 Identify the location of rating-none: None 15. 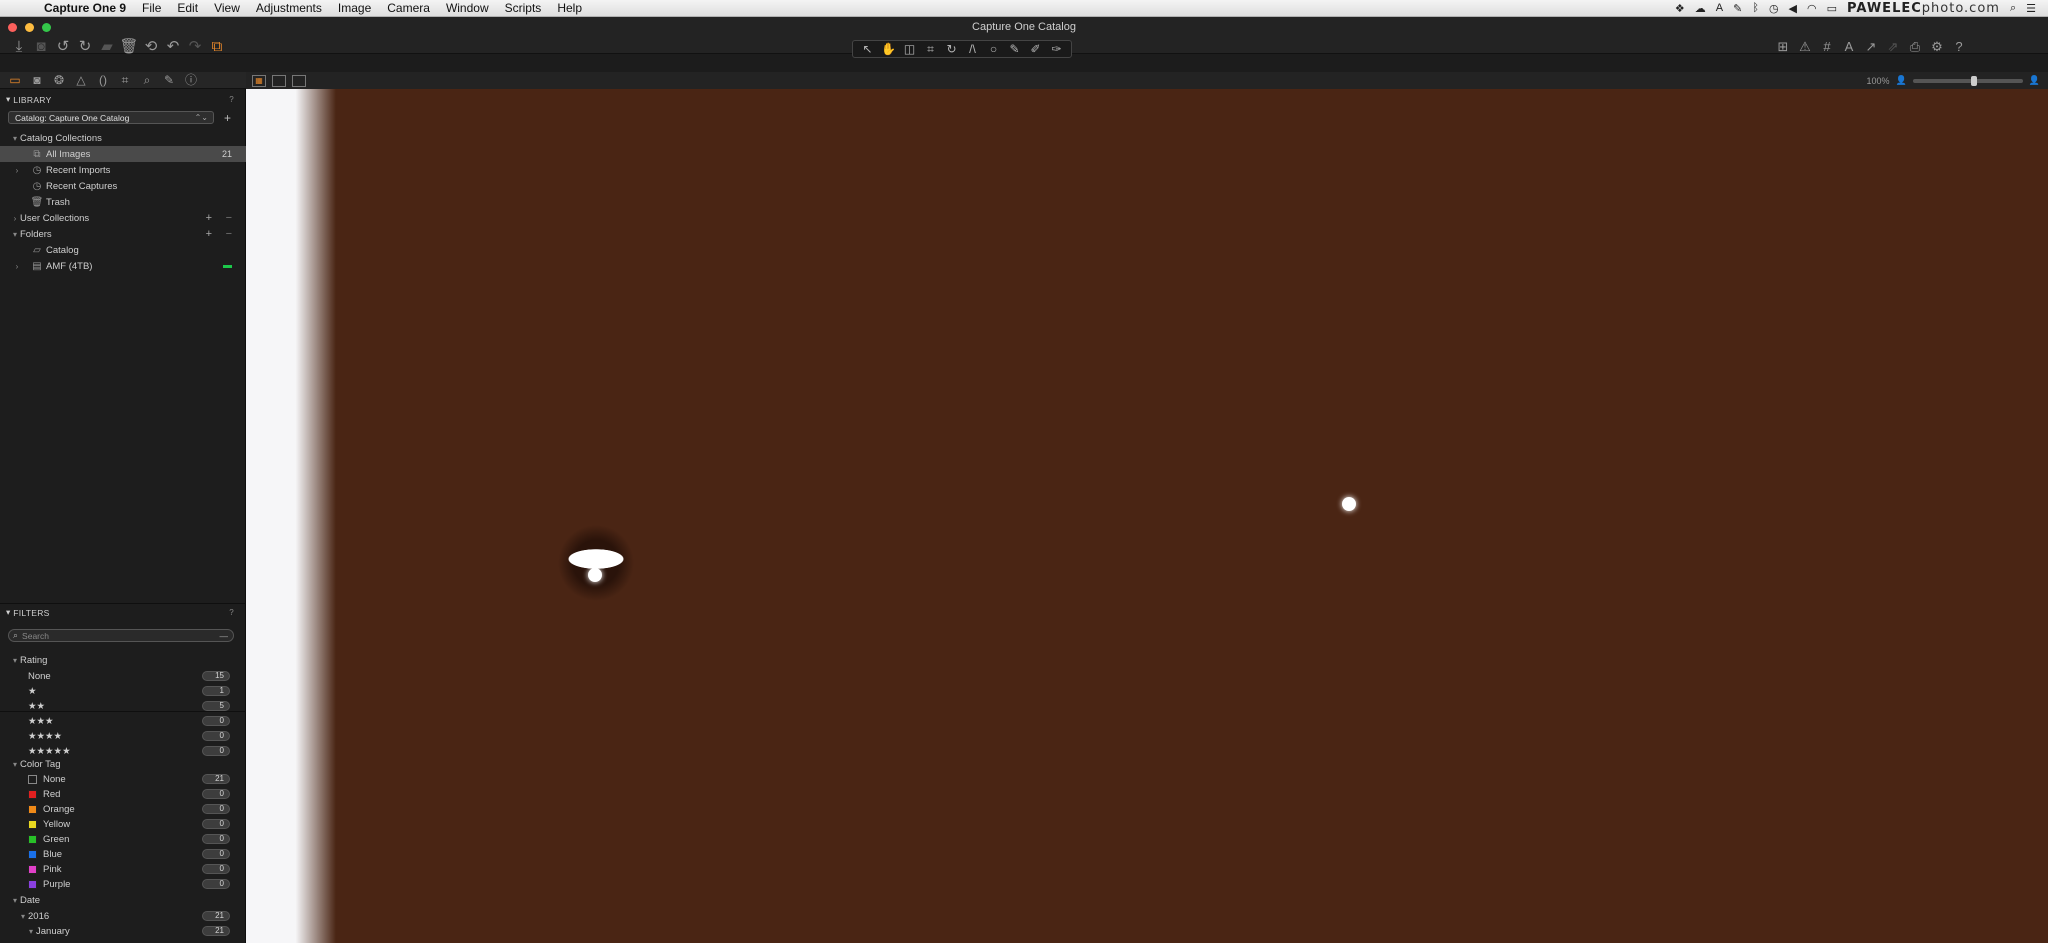
(123, 676).